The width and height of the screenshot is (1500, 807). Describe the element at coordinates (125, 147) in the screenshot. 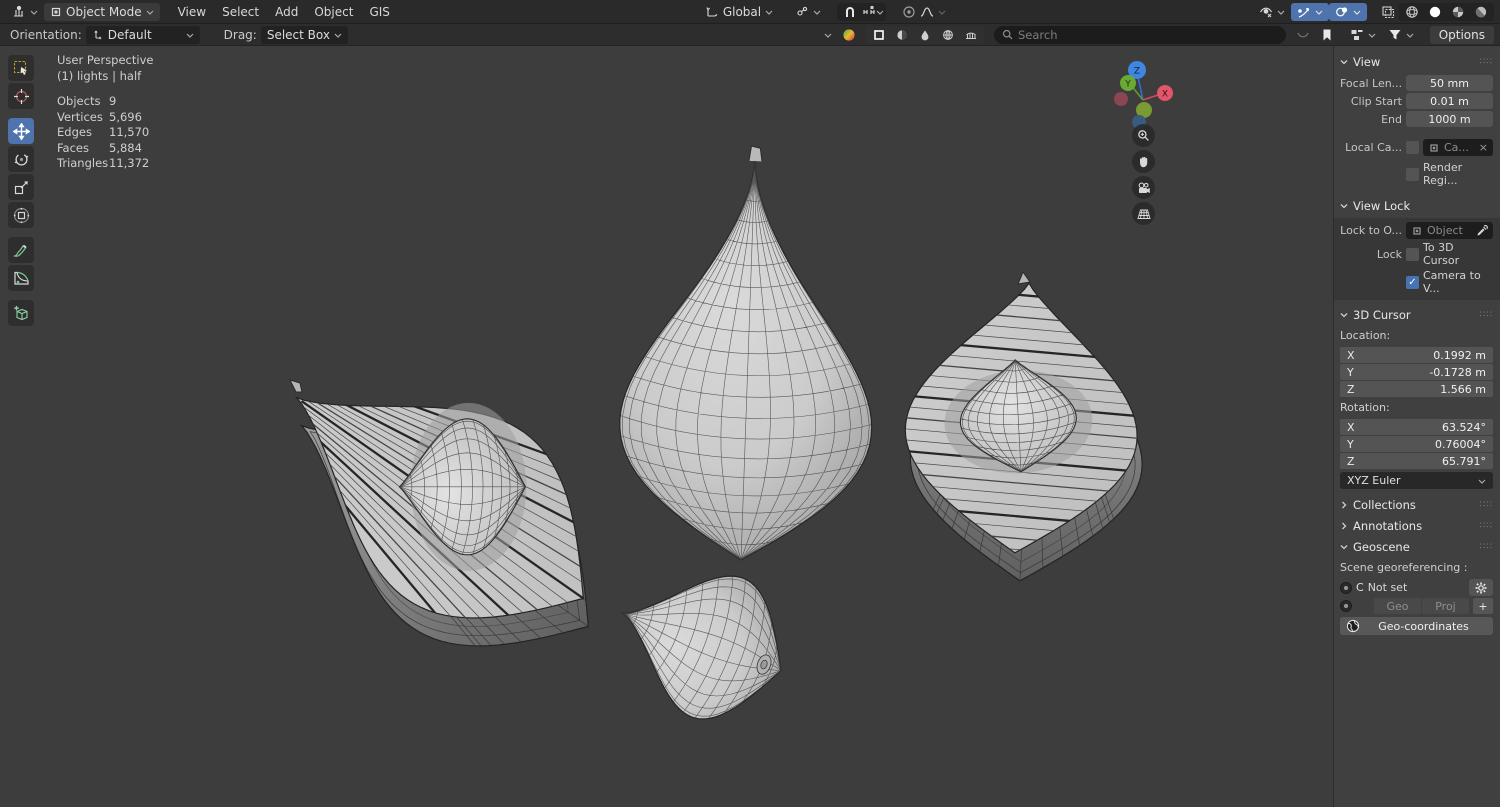

I see `stat-value: 5,884` at that location.